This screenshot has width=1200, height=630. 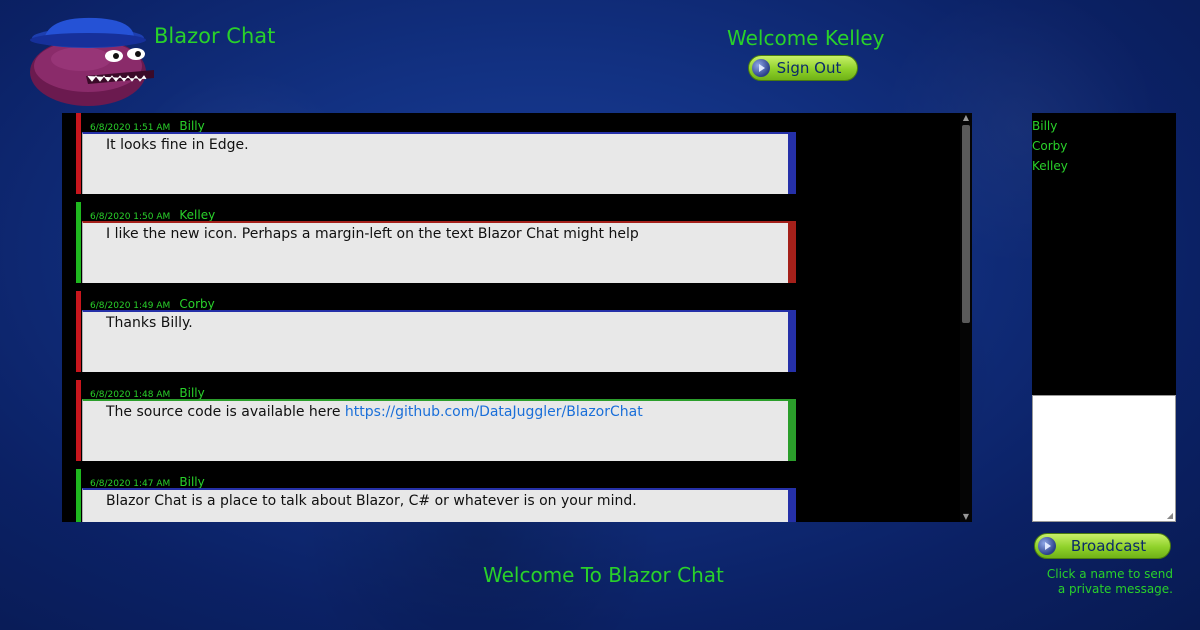 I want to click on hint-line-2: a private message., so click(x=1115, y=589).